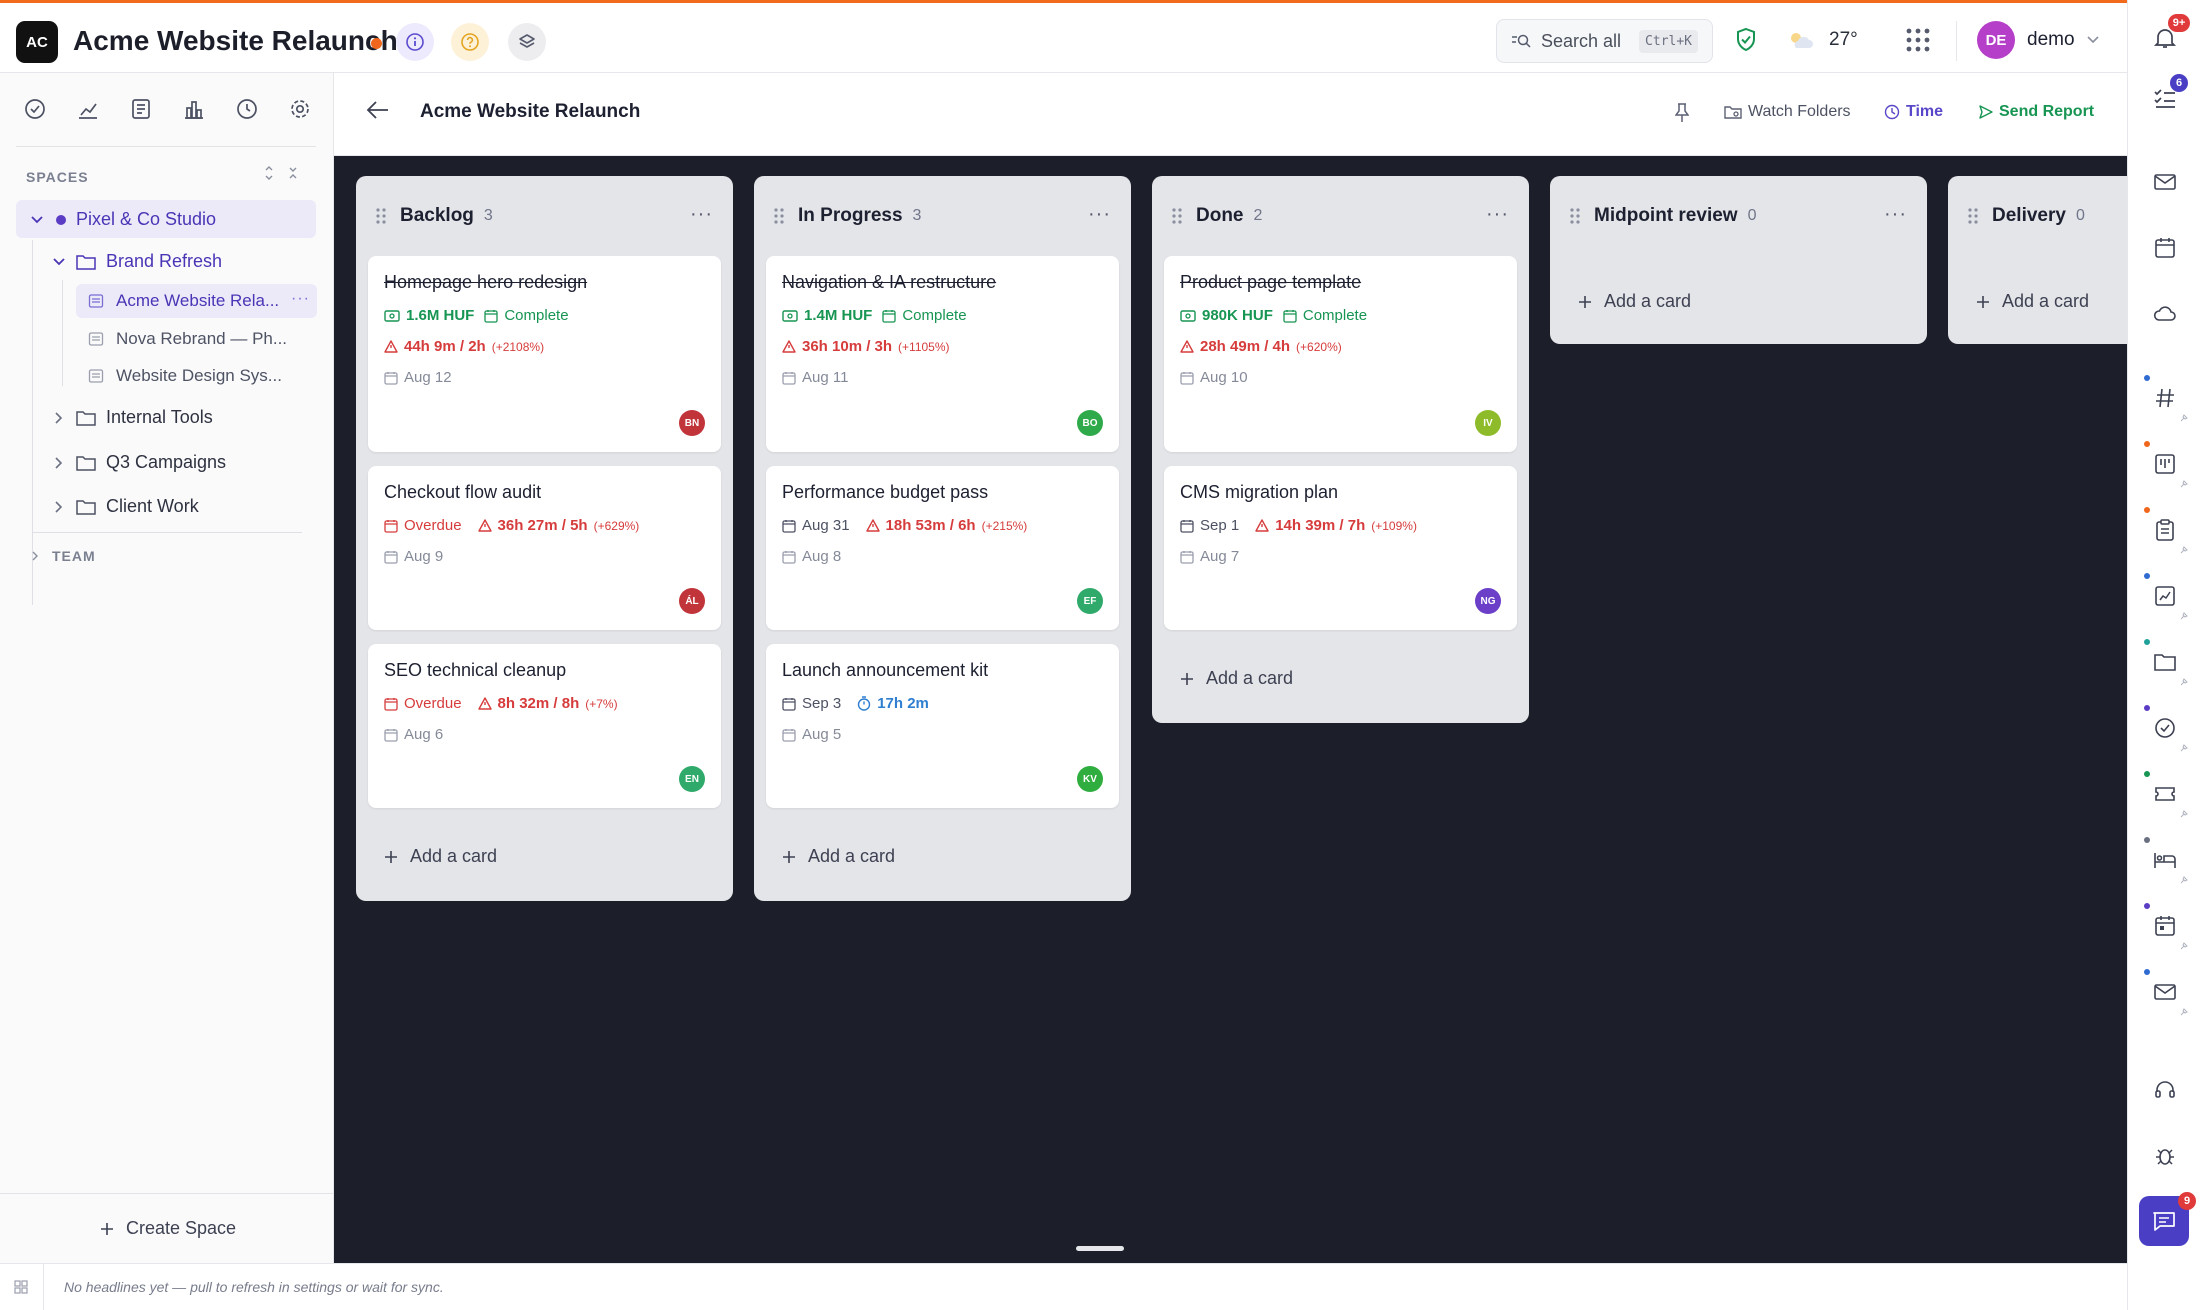 This screenshot has height=1310, width=2200. Describe the element at coordinates (1822, 40) in the screenshot. I see `weather-widget: 27°` at that location.